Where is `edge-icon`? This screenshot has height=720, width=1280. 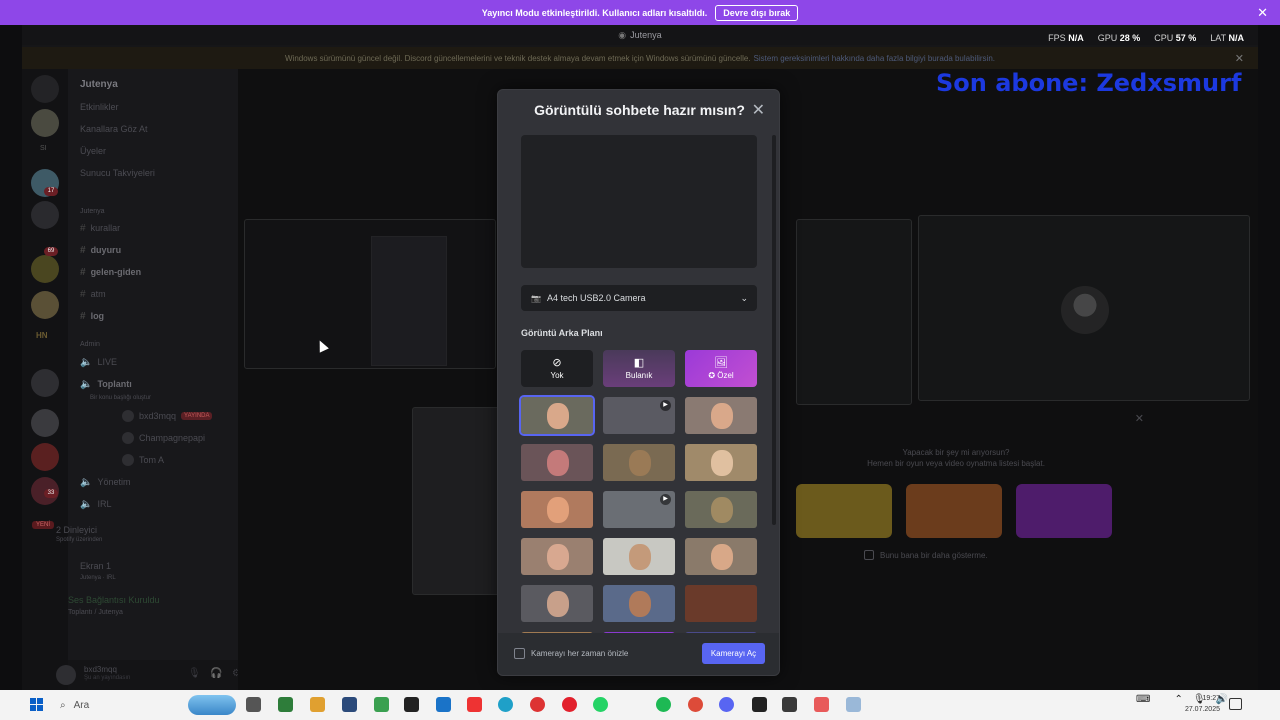 edge-icon is located at coordinates (505, 704).